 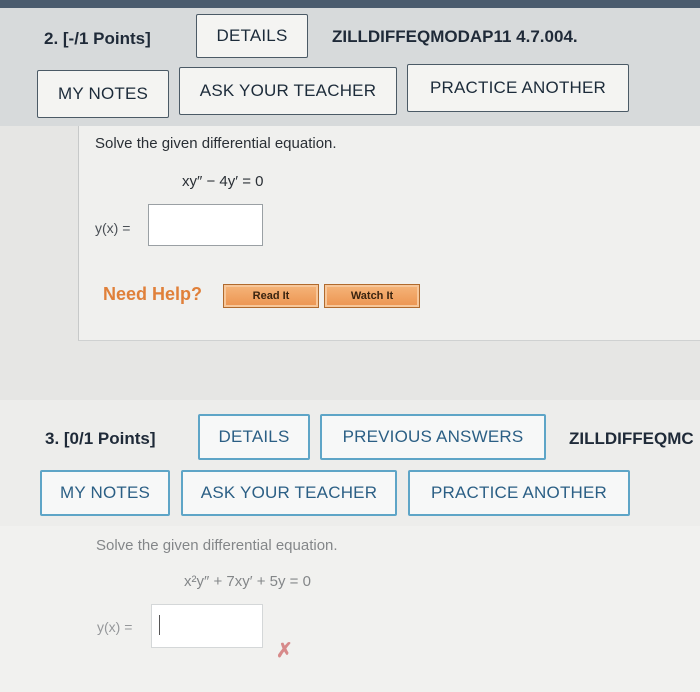 What do you see at coordinates (455, 36) in the screenshot?
I see `question-2-code: ZILLDIFFEQMODAP11 4.7.004.` at bounding box center [455, 36].